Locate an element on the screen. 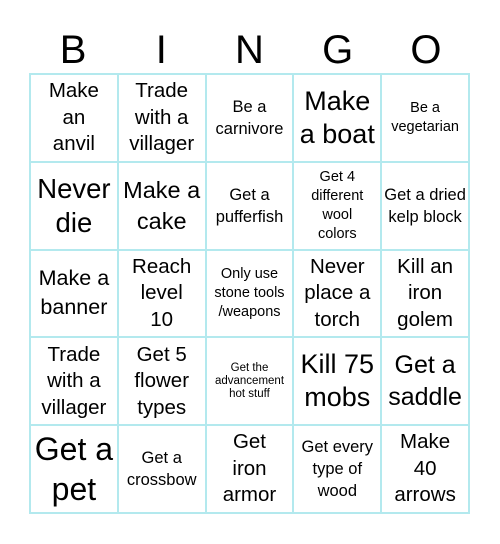 Image resolution: width=500 pixels, height=544 pixels. bingo-cell: Never place a torch is located at coordinates (337, 293).